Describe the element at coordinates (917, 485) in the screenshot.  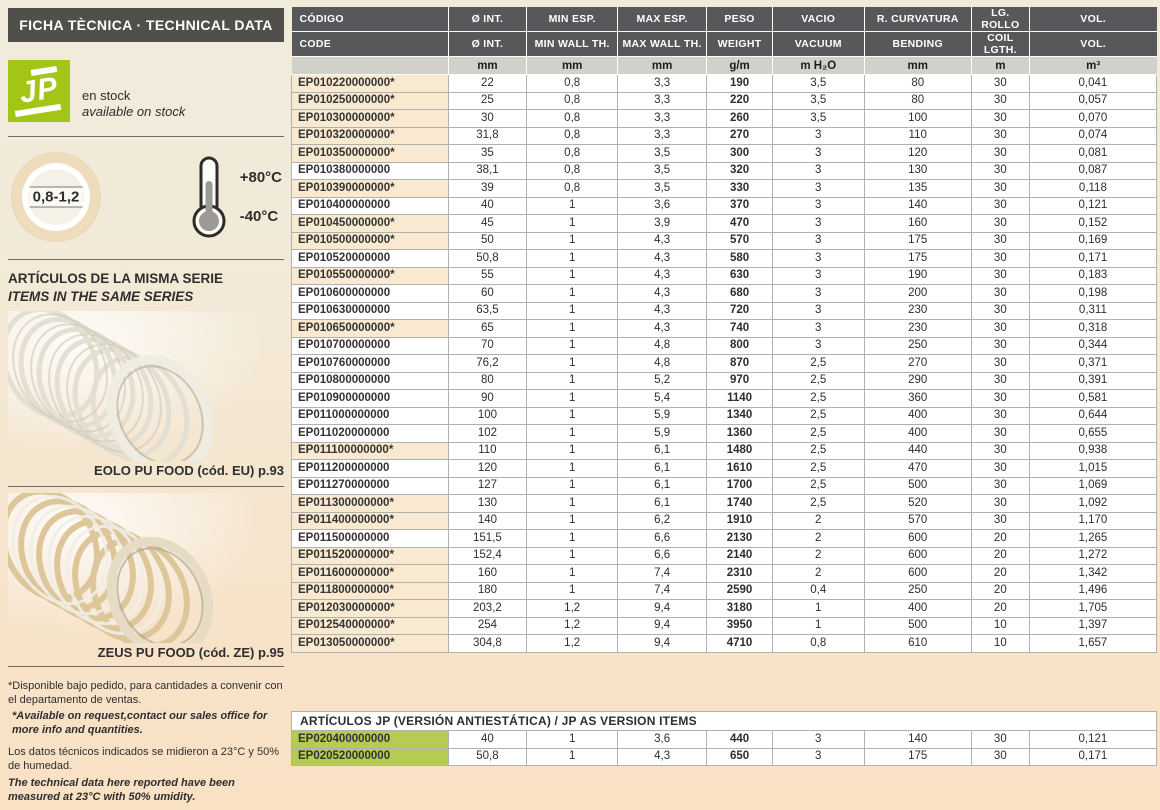
I see `value-cell: 500` at that location.